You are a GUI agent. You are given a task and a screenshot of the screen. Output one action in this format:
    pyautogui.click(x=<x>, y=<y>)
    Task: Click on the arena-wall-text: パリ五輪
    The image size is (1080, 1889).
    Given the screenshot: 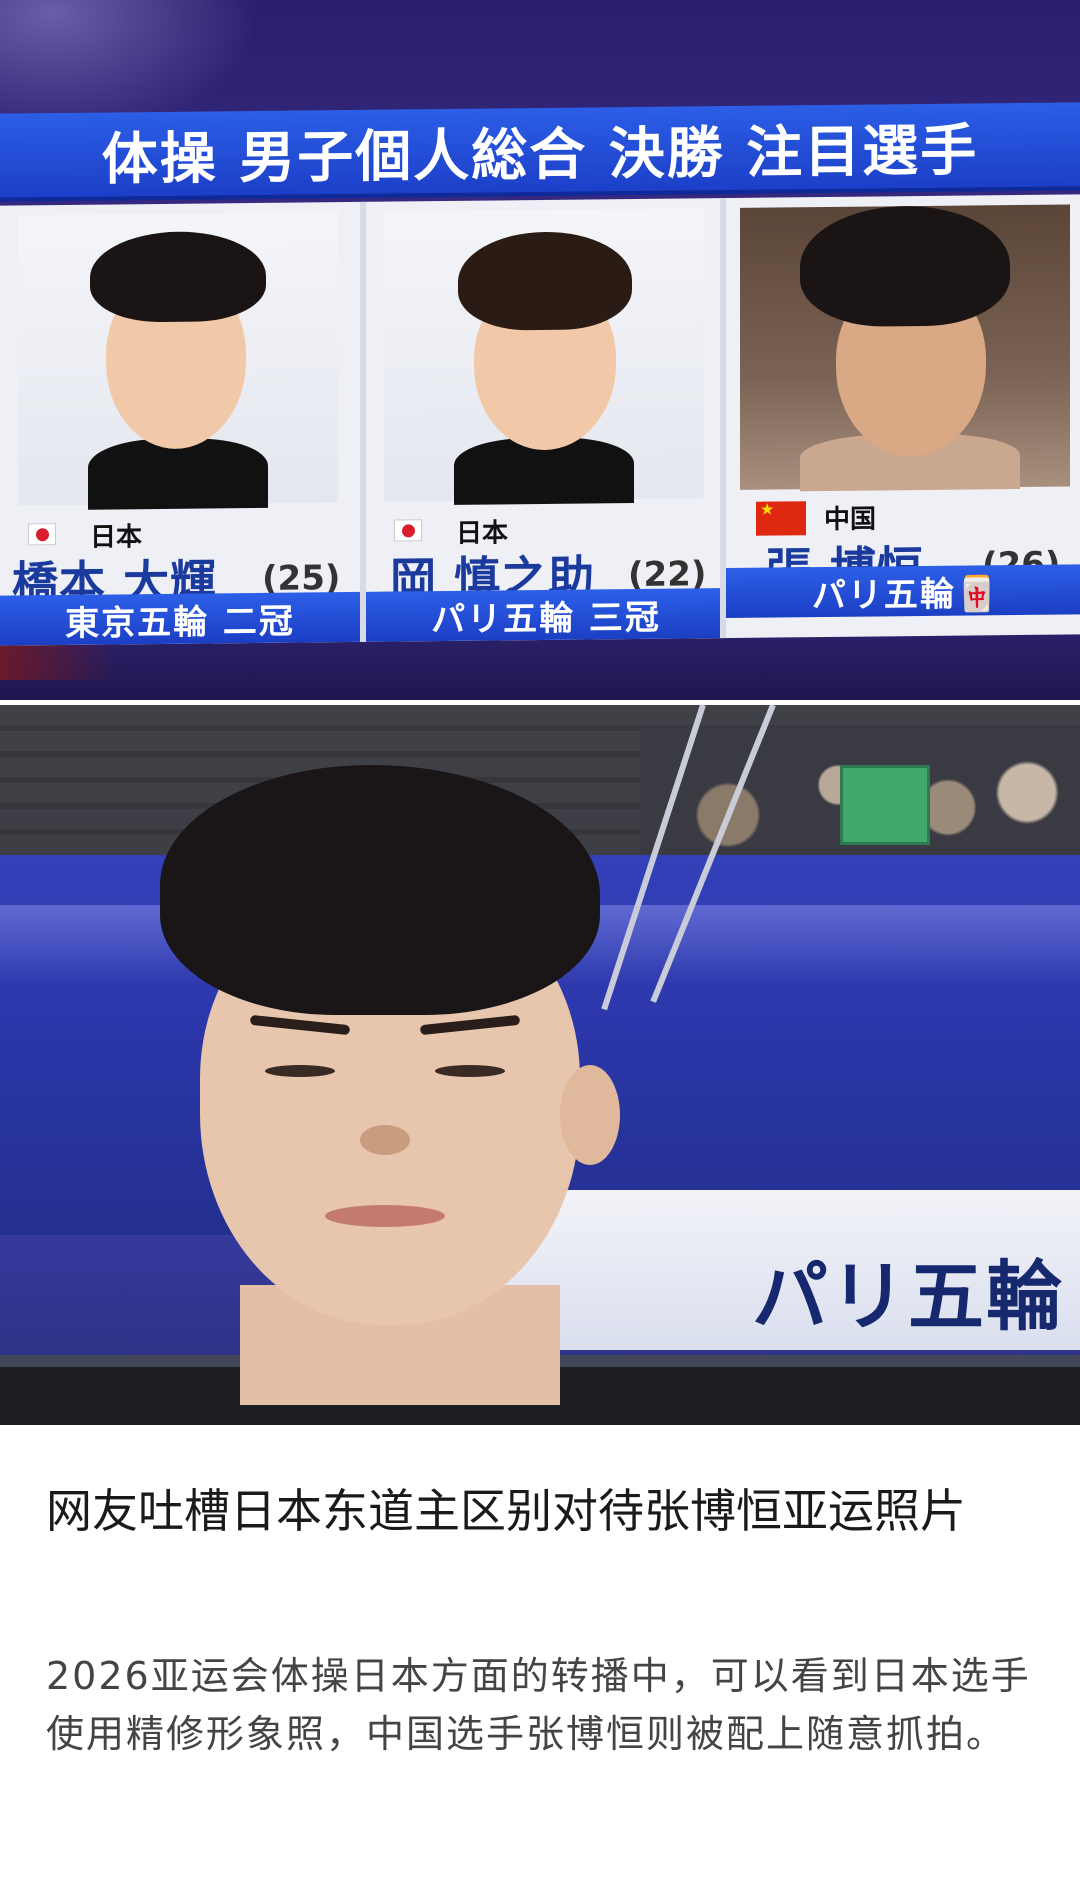 What is the action you would take?
    pyautogui.click(x=908, y=1296)
    